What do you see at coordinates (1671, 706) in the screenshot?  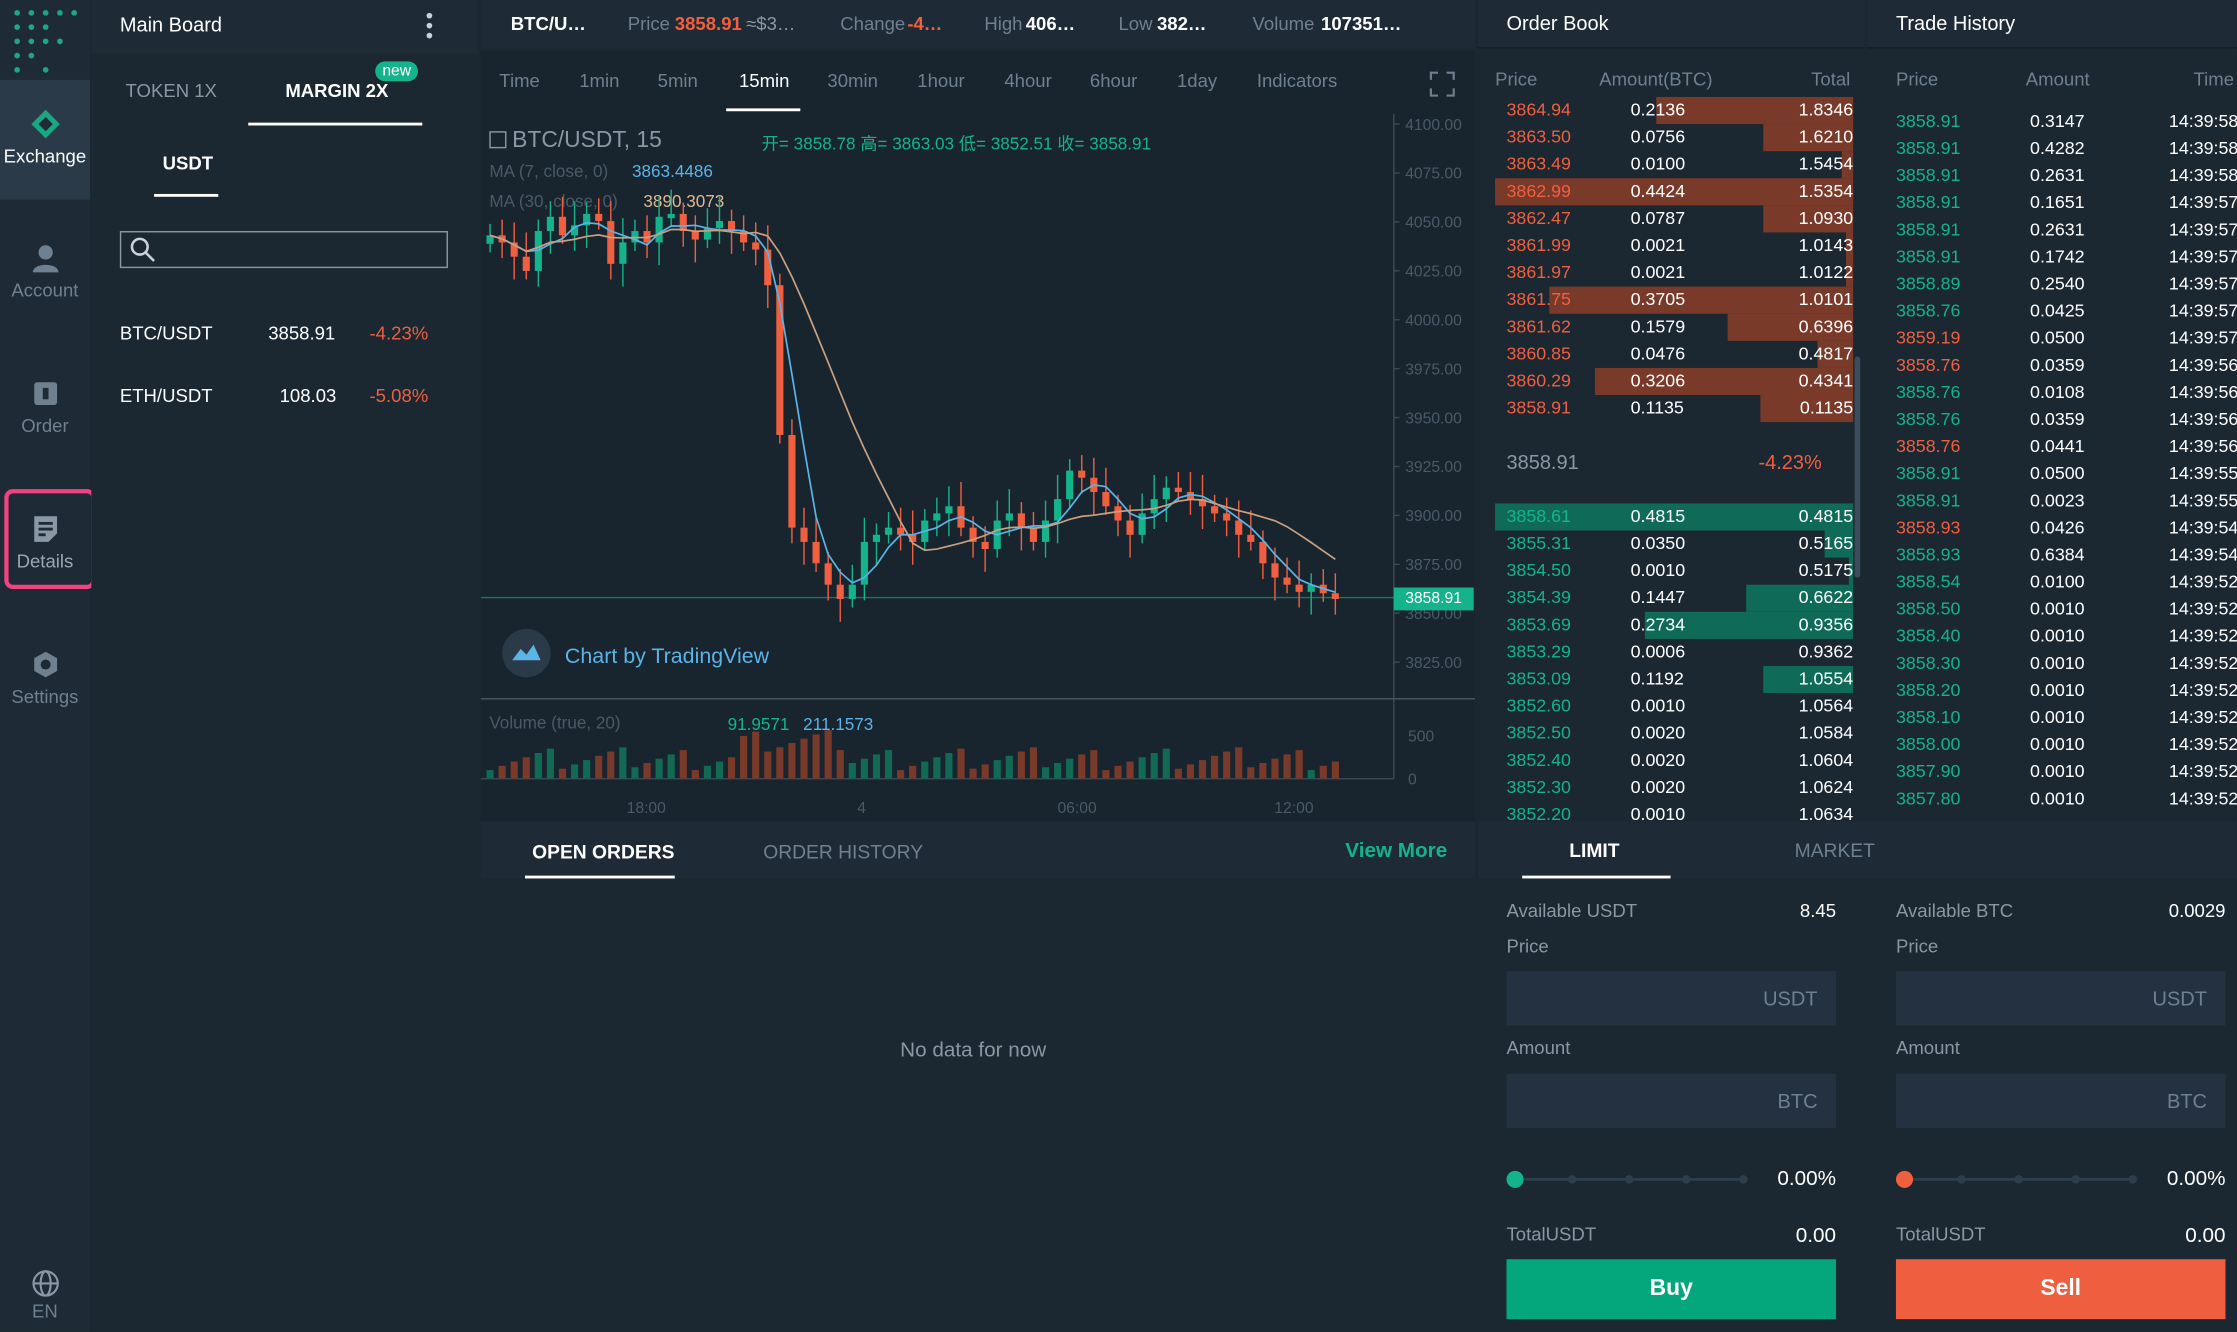 I see `order-book-row: 3852.60 0.0010 1.0564` at bounding box center [1671, 706].